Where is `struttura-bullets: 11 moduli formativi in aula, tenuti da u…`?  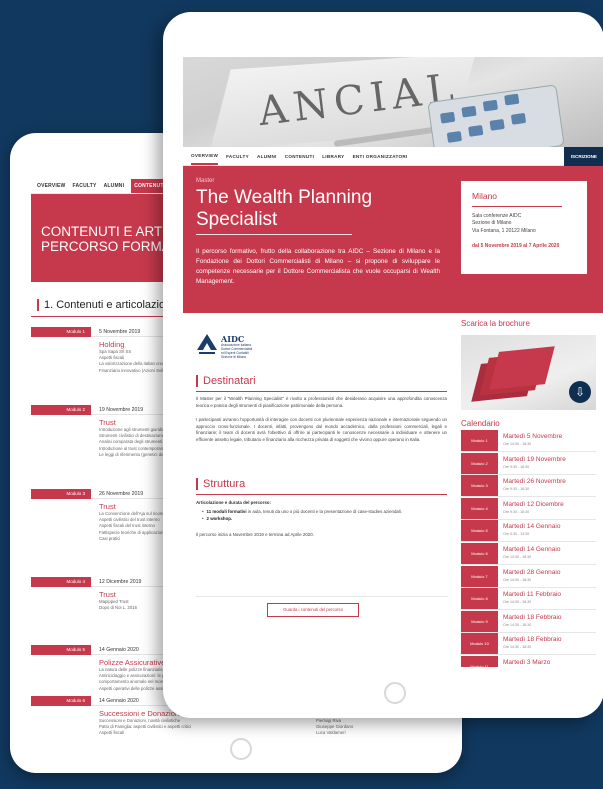
struttura-bullets: 11 moduli formativi in aula, tenuti da u… is located at coordinates (324, 515).